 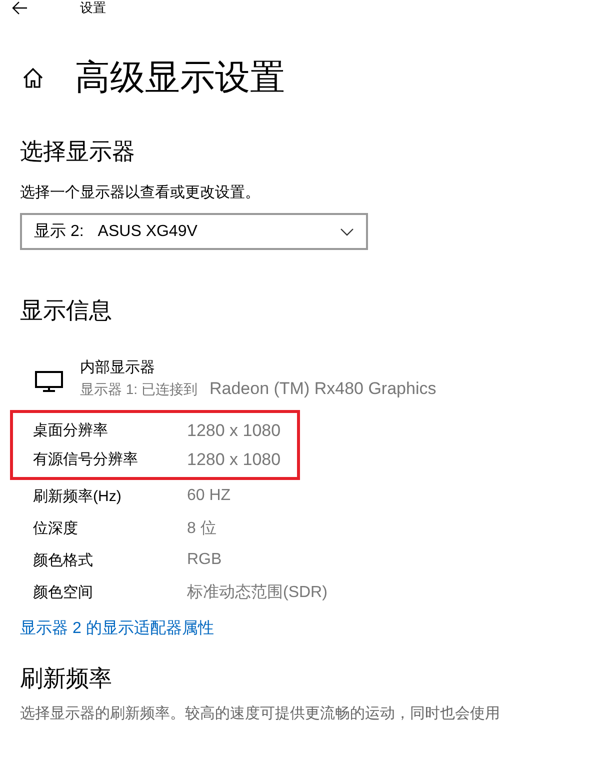 I want to click on info-label: 桌面分辨率, so click(x=71, y=430).